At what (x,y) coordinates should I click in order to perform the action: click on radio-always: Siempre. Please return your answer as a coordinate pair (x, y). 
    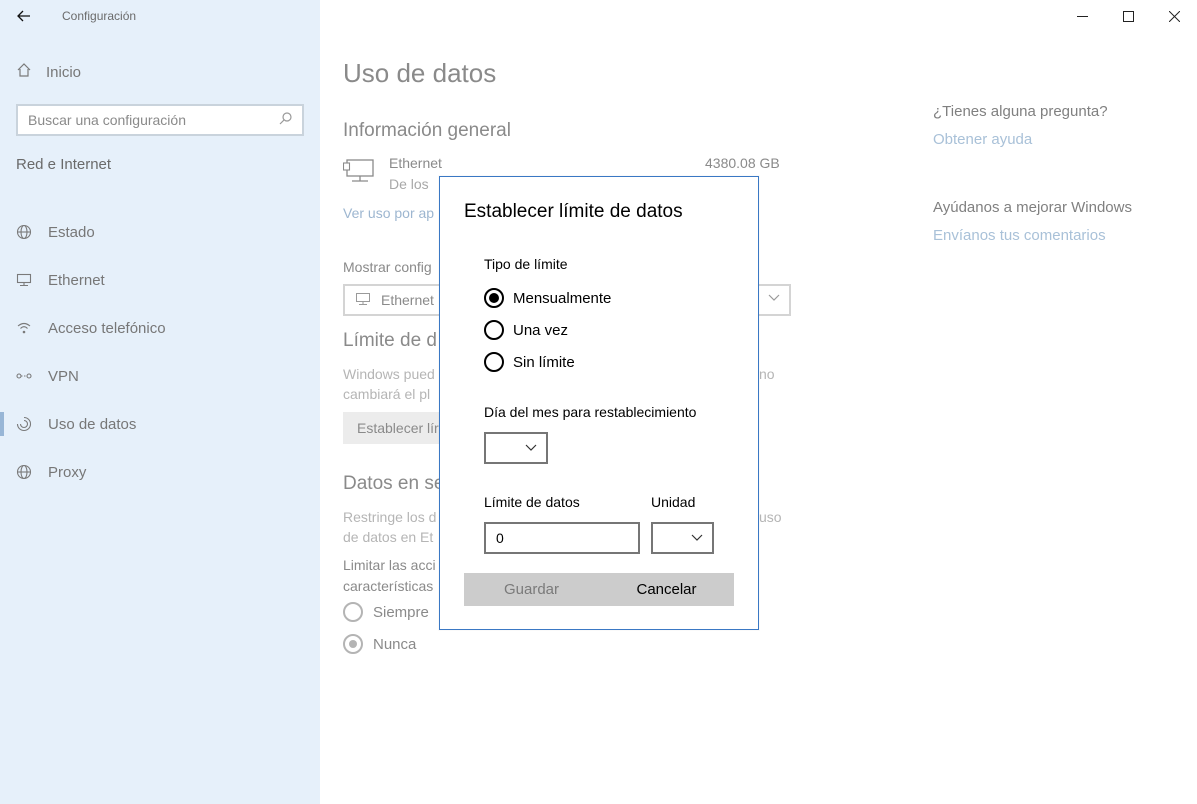
    Looking at the image, I should click on (386, 612).